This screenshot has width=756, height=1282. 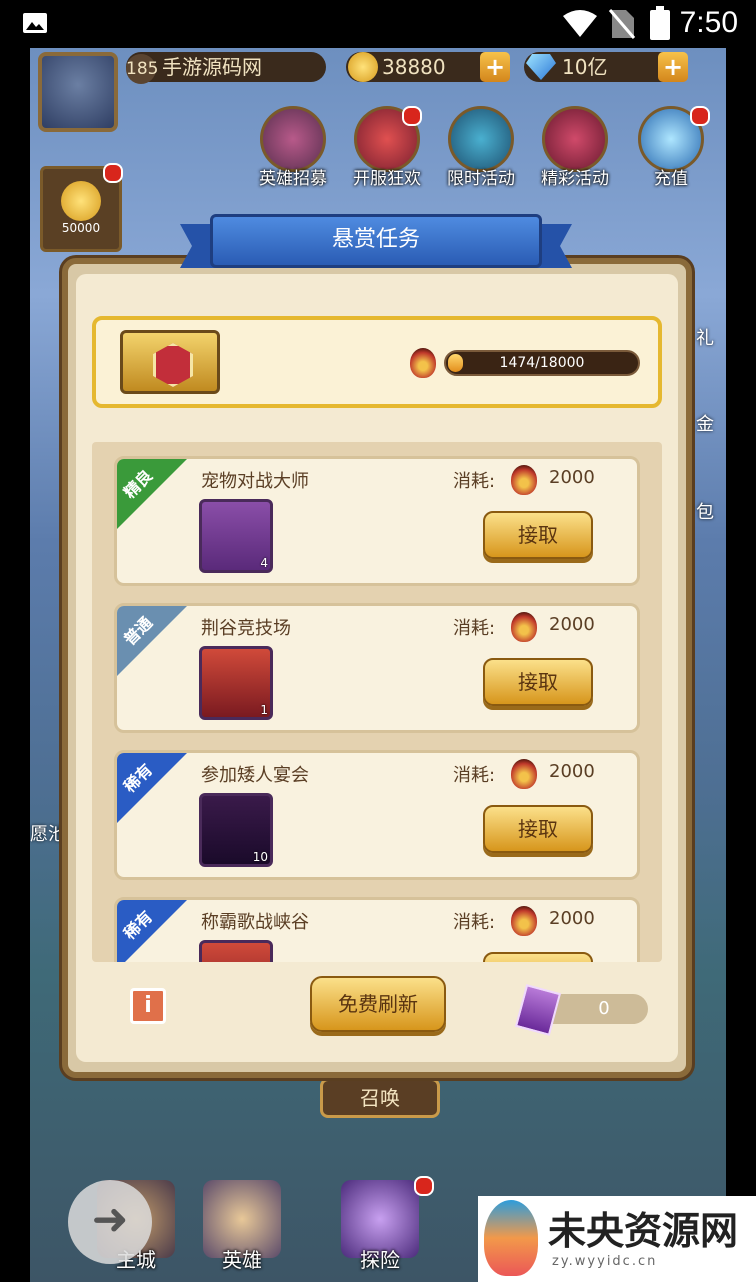 What do you see at coordinates (387, 147) in the screenshot?
I see `menu-server-carnival: 开服狂欢` at bounding box center [387, 147].